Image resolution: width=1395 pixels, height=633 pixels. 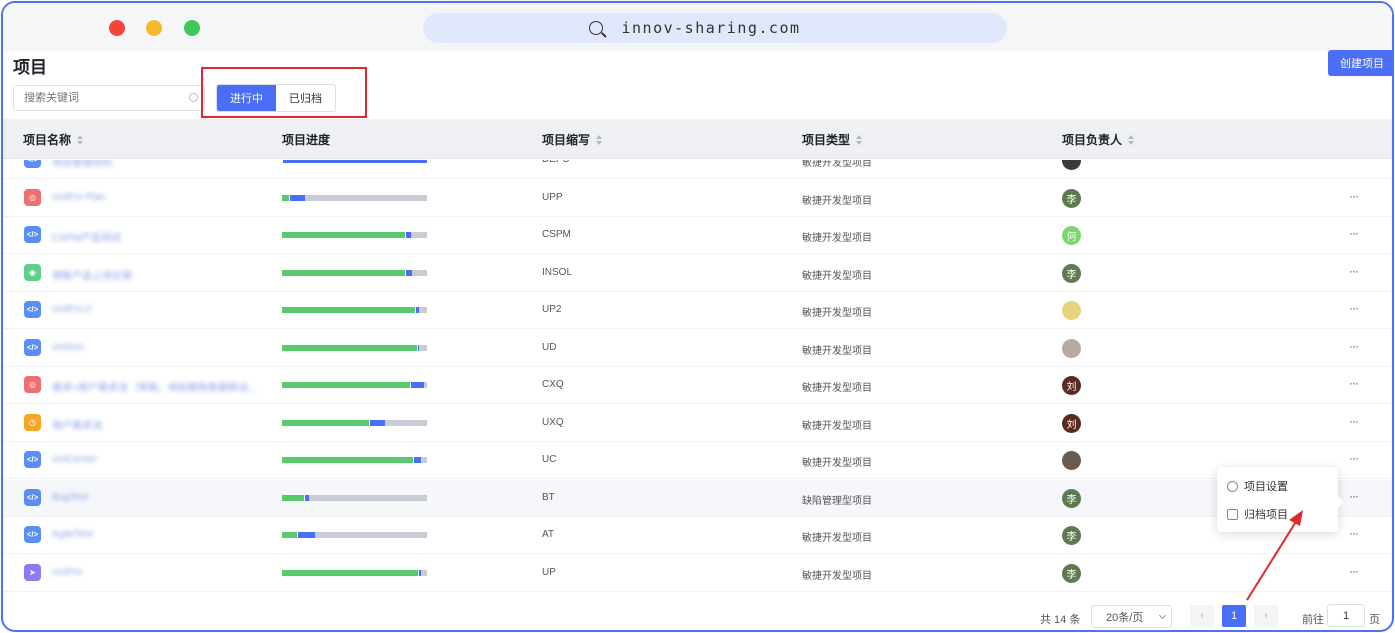 What do you see at coordinates (78, 197) in the screenshot?
I see `project-name-link: UniPro Plan` at bounding box center [78, 197].